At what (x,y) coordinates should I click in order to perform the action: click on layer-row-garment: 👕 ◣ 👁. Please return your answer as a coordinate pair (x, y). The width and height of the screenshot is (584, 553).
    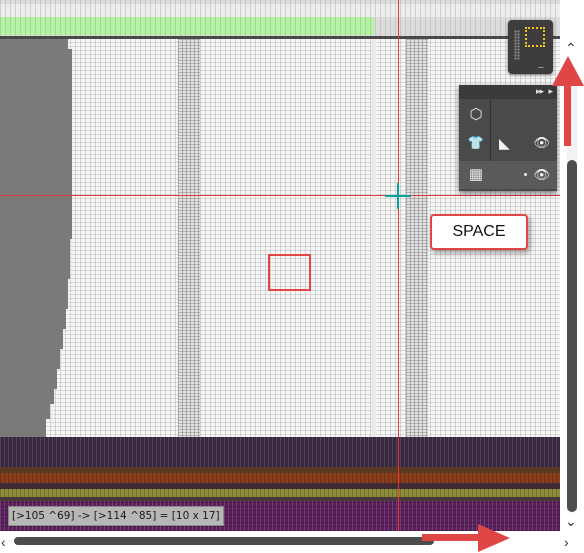
    Looking at the image, I should click on (508, 143).